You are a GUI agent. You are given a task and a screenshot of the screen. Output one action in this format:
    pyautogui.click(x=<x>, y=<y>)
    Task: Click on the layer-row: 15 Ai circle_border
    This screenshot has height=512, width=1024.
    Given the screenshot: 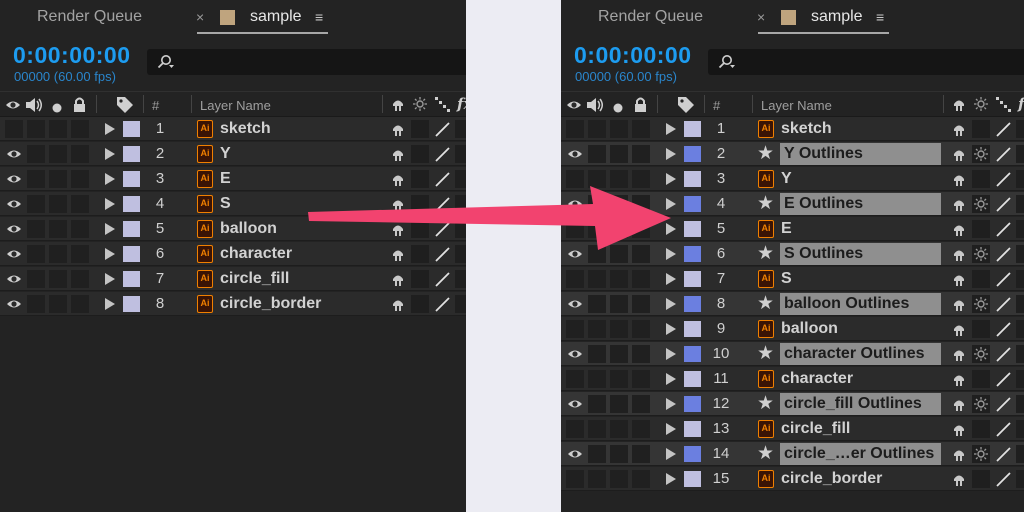 What is the action you would take?
    pyautogui.click(x=792, y=479)
    